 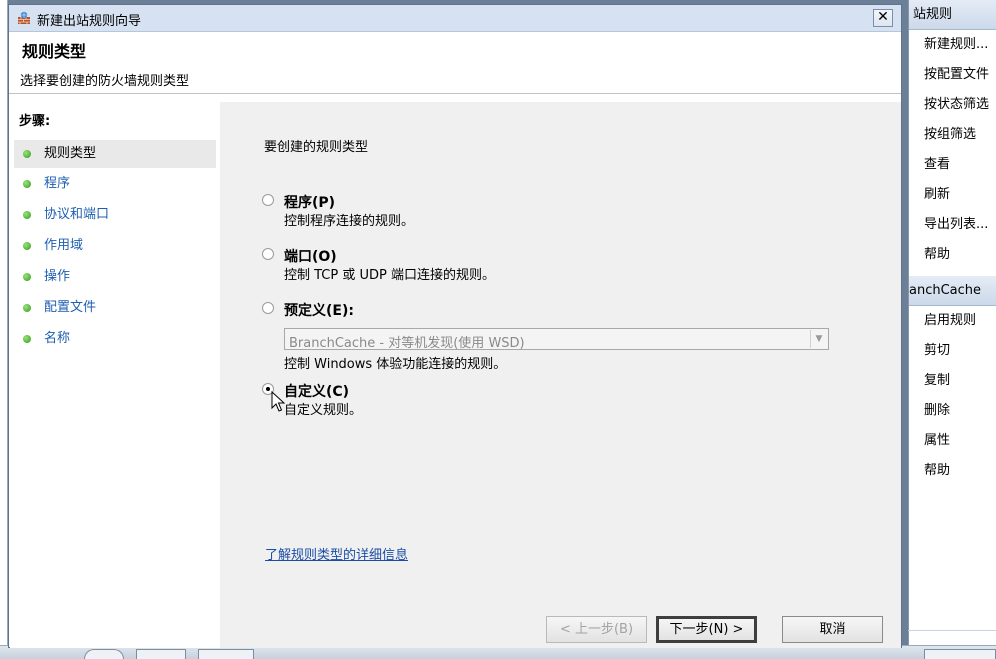 I want to click on option-custom-description: 自定义规则。, so click(x=323, y=410).